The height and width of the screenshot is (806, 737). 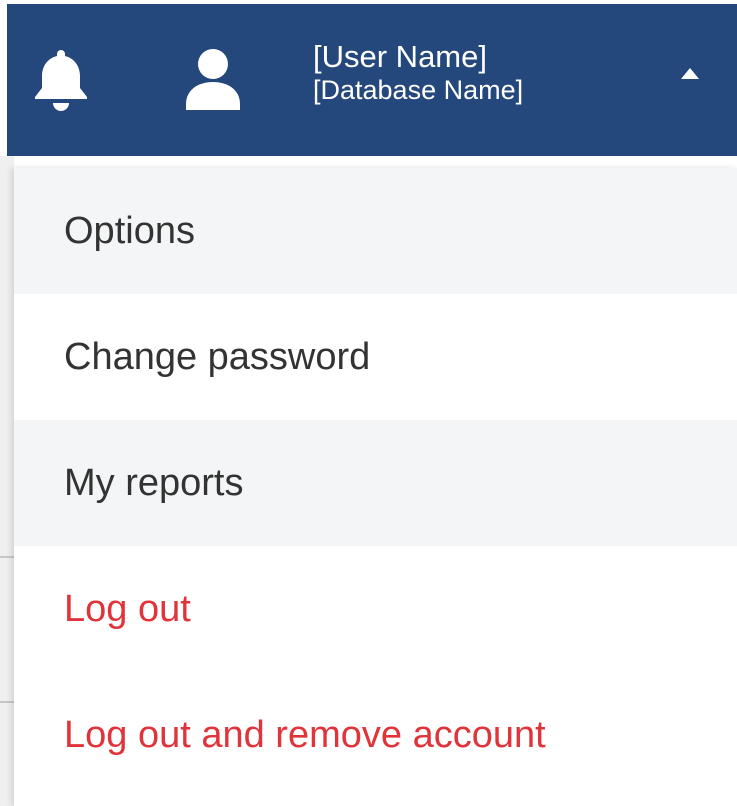 What do you see at coordinates (129, 230) in the screenshot?
I see `menu-item-label: Options` at bounding box center [129, 230].